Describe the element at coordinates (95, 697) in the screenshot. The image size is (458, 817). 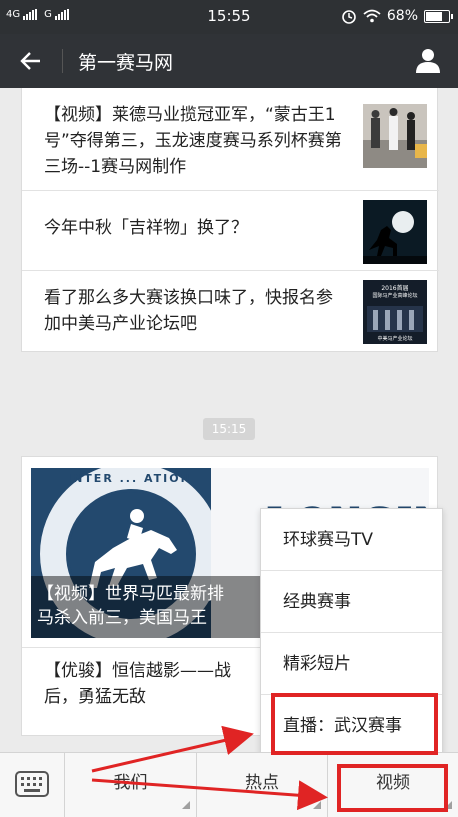
I see `article-title-line: 后，勇猛无敌` at that location.